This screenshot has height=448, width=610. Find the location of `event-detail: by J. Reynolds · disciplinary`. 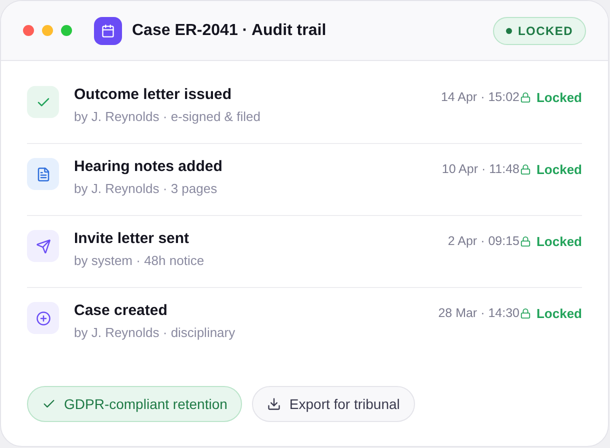

event-detail: by J. Reynolds · disciplinary is located at coordinates (155, 333).